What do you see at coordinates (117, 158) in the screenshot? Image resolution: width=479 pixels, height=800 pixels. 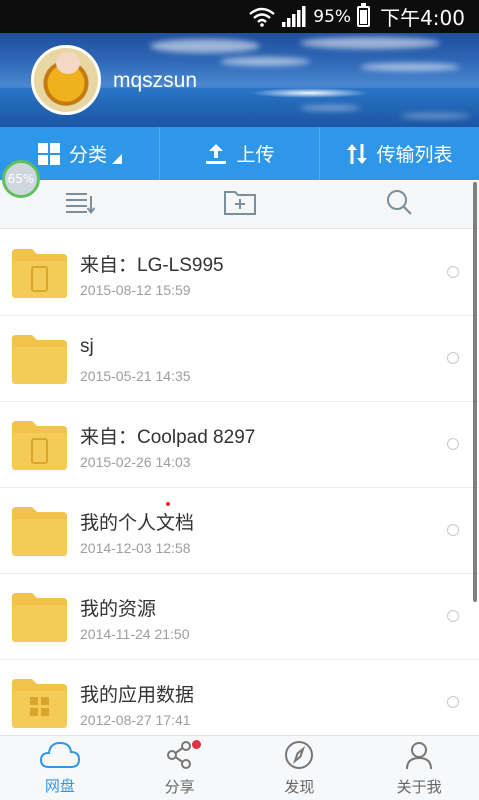 I see `dropdown-triangle-icon` at bounding box center [117, 158].